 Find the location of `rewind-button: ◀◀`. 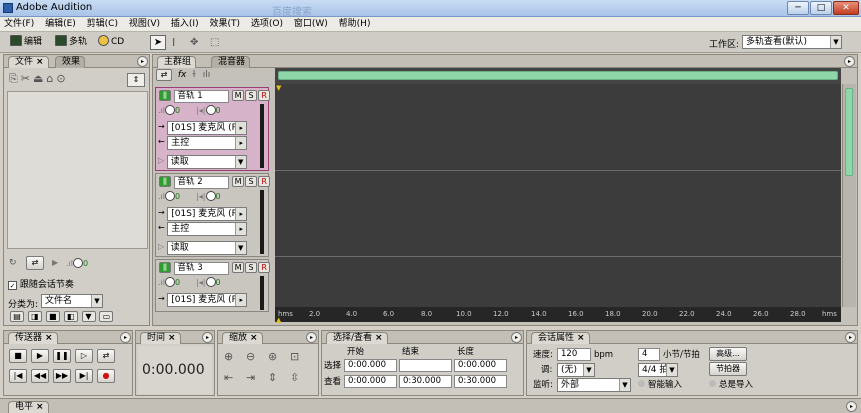

rewind-button: ◀◀ is located at coordinates (40, 376).